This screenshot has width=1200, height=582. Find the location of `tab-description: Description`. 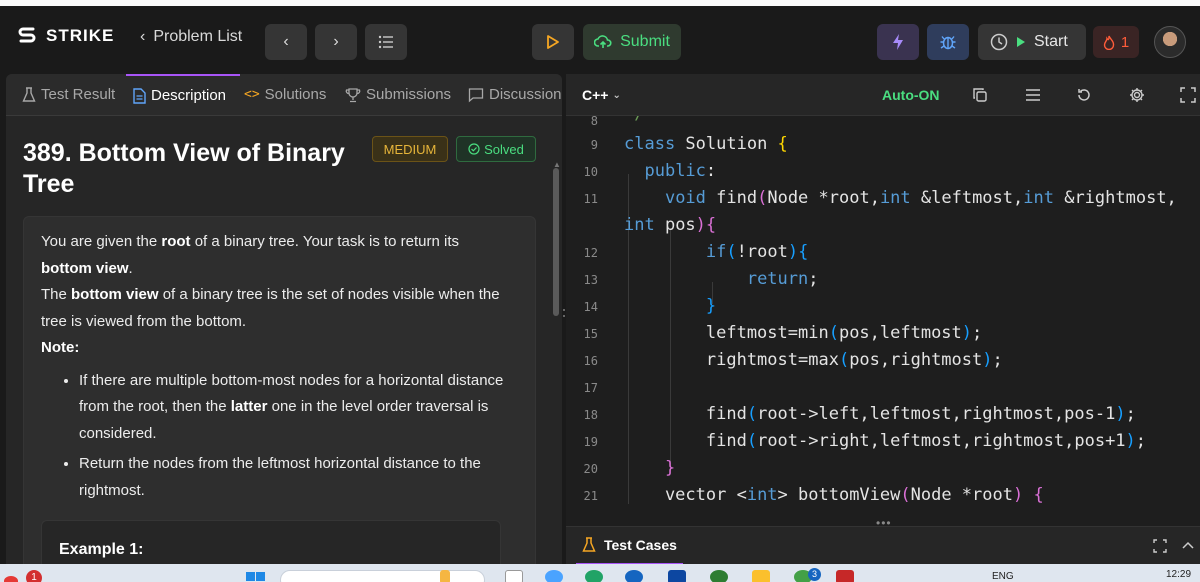

tab-description: Description is located at coordinates (179, 95).